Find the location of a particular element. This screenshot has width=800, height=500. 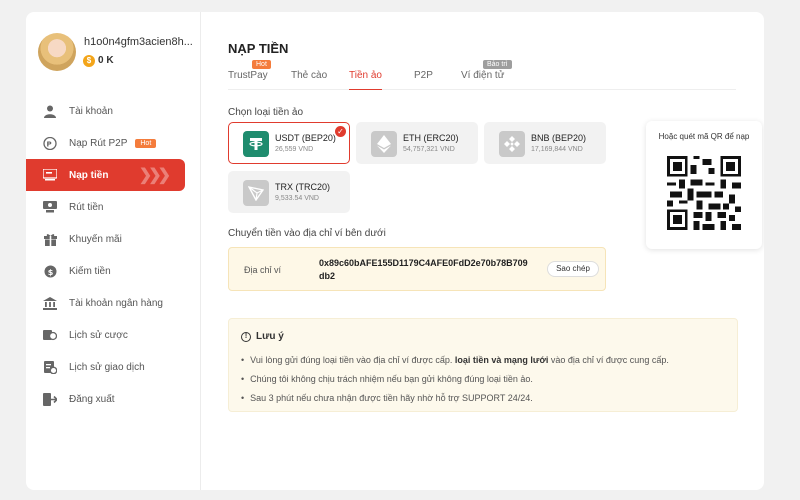

tab-label: P2P is located at coordinates (423, 75).